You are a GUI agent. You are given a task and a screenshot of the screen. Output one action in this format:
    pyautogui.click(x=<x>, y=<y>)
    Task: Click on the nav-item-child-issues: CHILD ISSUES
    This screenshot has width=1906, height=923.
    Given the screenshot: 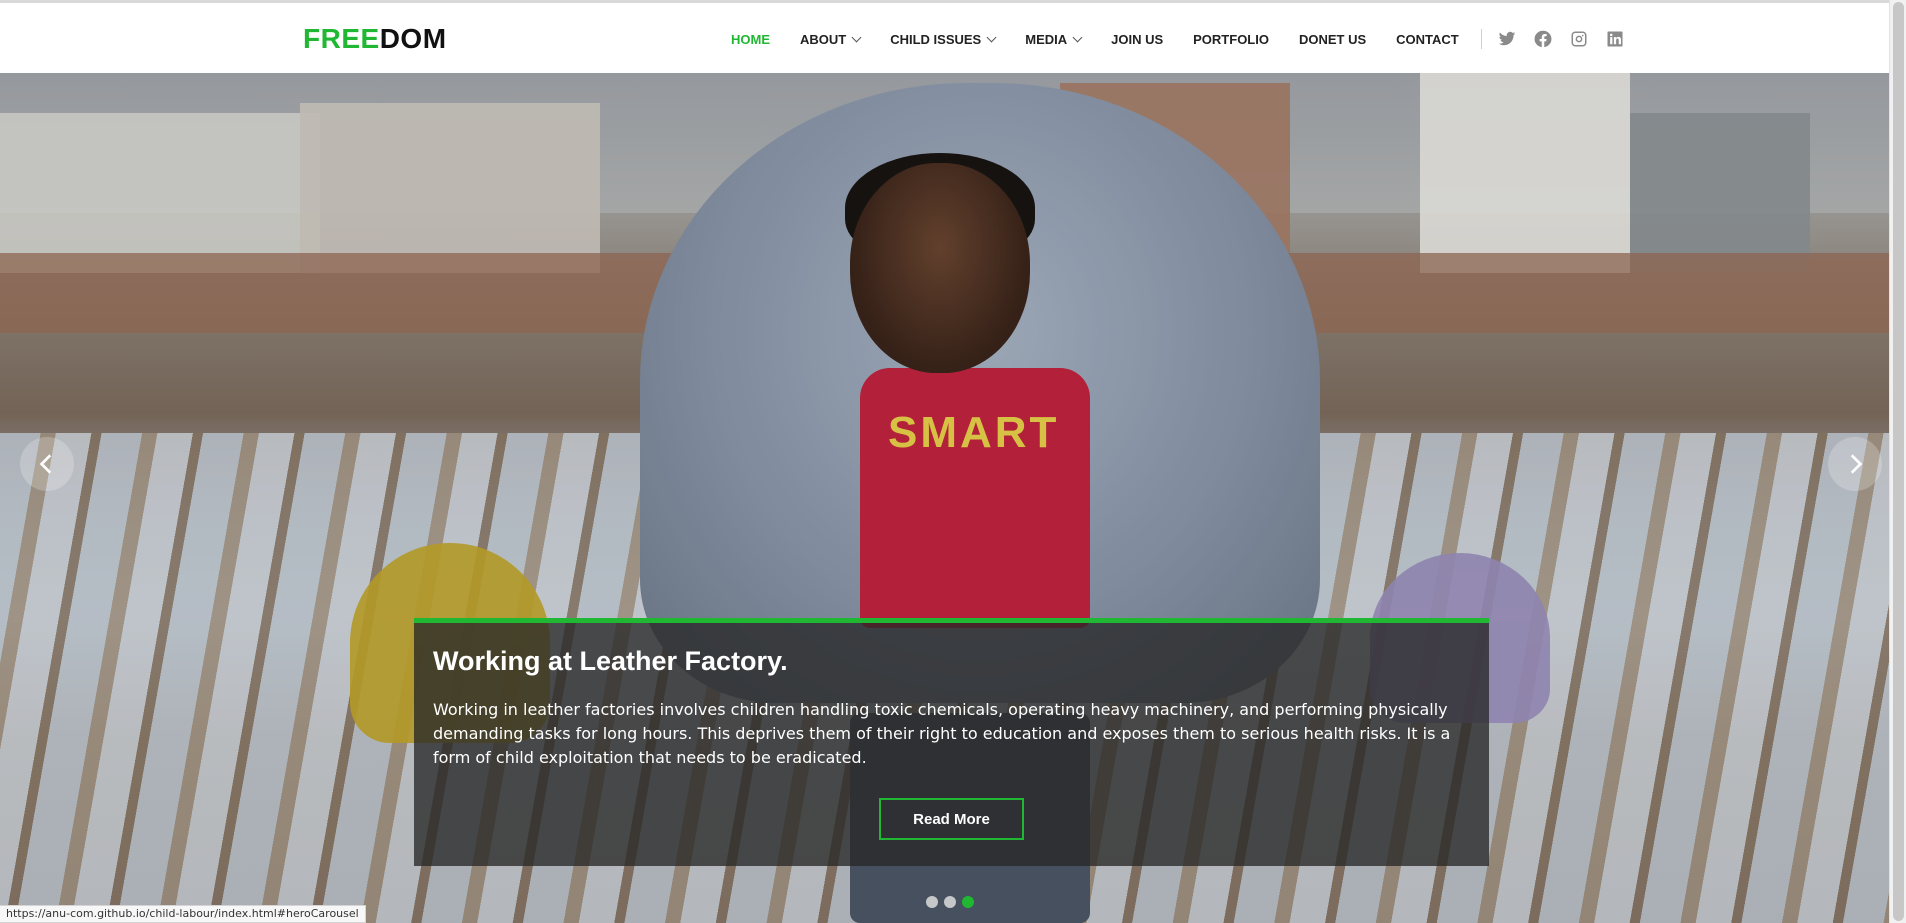 What is the action you would take?
    pyautogui.click(x=943, y=39)
    